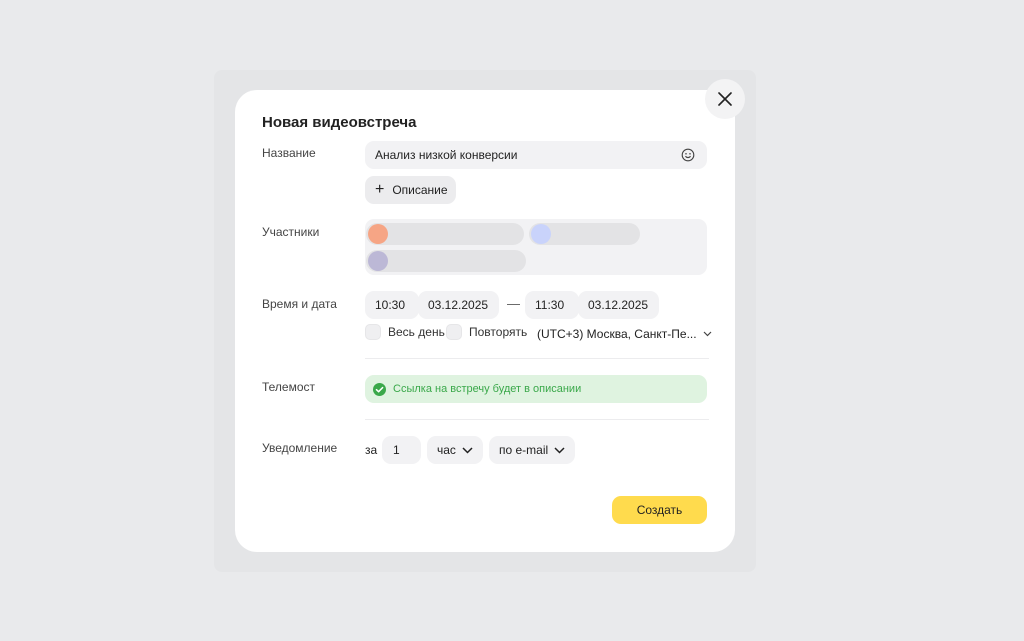 This screenshot has width=1024, height=641. I want to click on time-label: Время и дата, so click(299, 304).